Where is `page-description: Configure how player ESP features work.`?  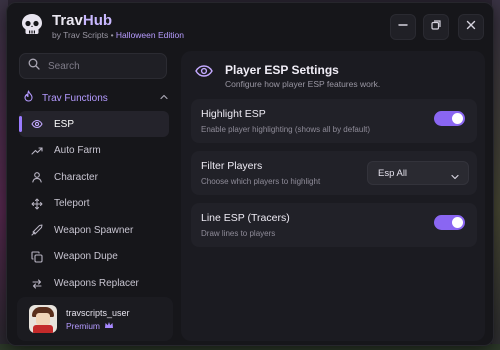
page-description: Configure how player ESP features work. is located at coordinates (303, 84).